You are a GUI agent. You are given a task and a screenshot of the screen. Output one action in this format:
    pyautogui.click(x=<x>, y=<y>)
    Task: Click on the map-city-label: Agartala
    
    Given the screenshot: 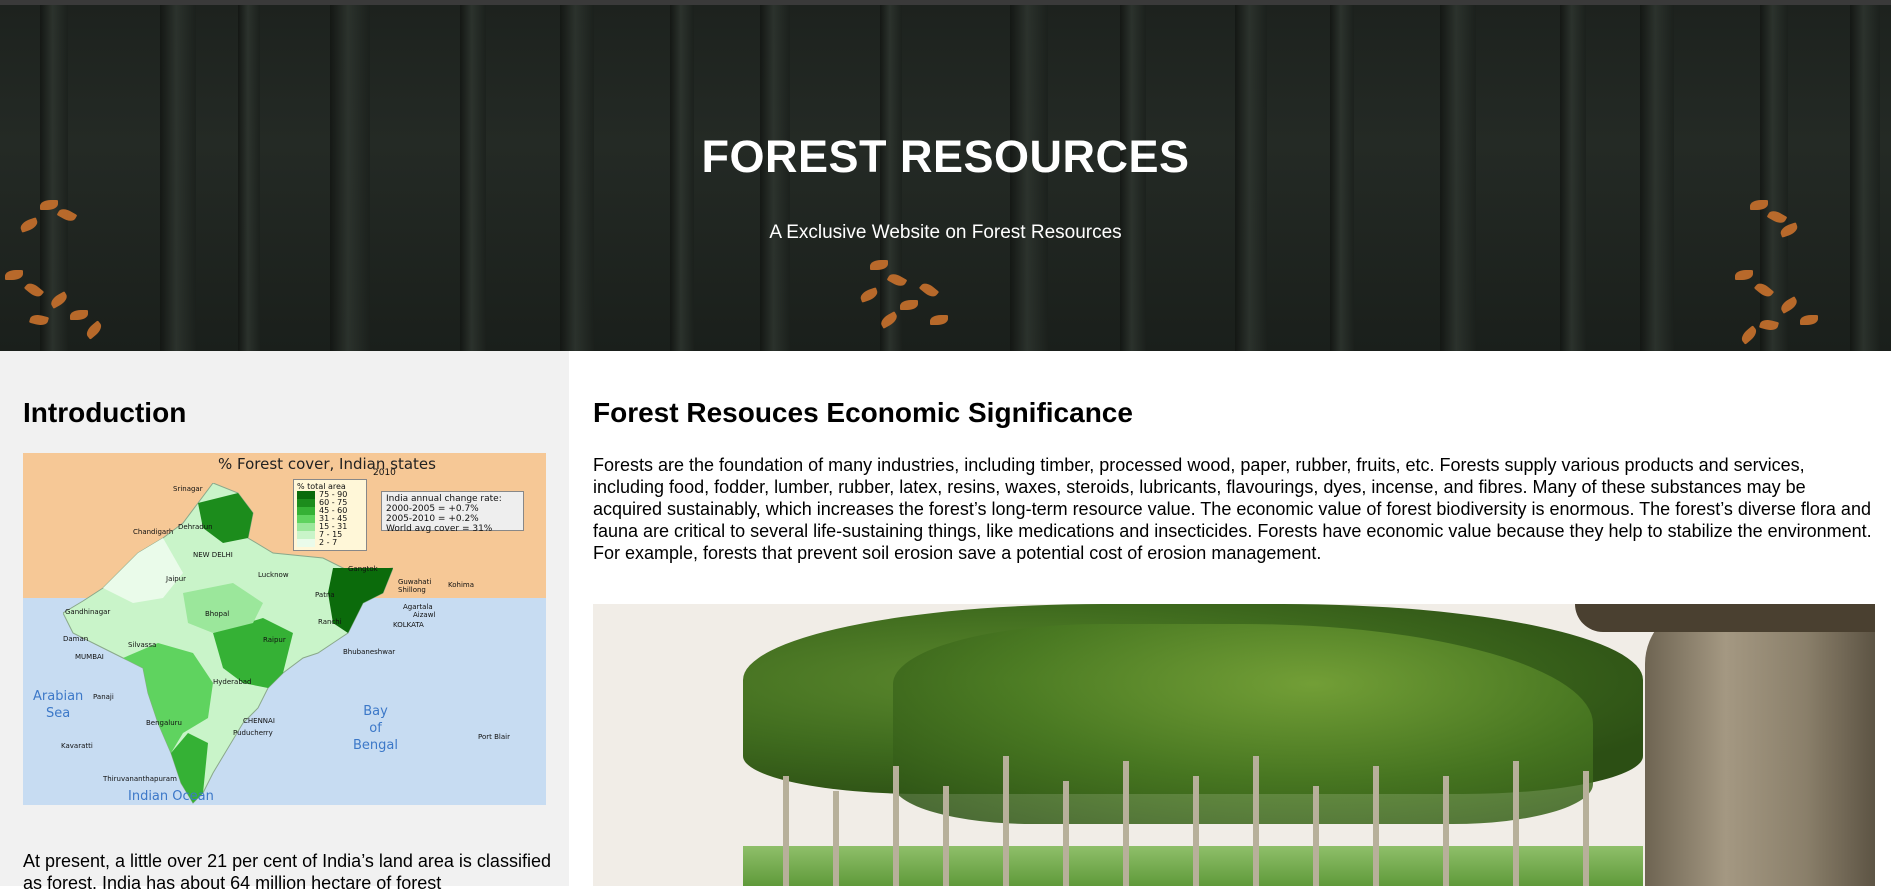 What is the action you would take?
    pyautogui.click(x=418, y=607)
    